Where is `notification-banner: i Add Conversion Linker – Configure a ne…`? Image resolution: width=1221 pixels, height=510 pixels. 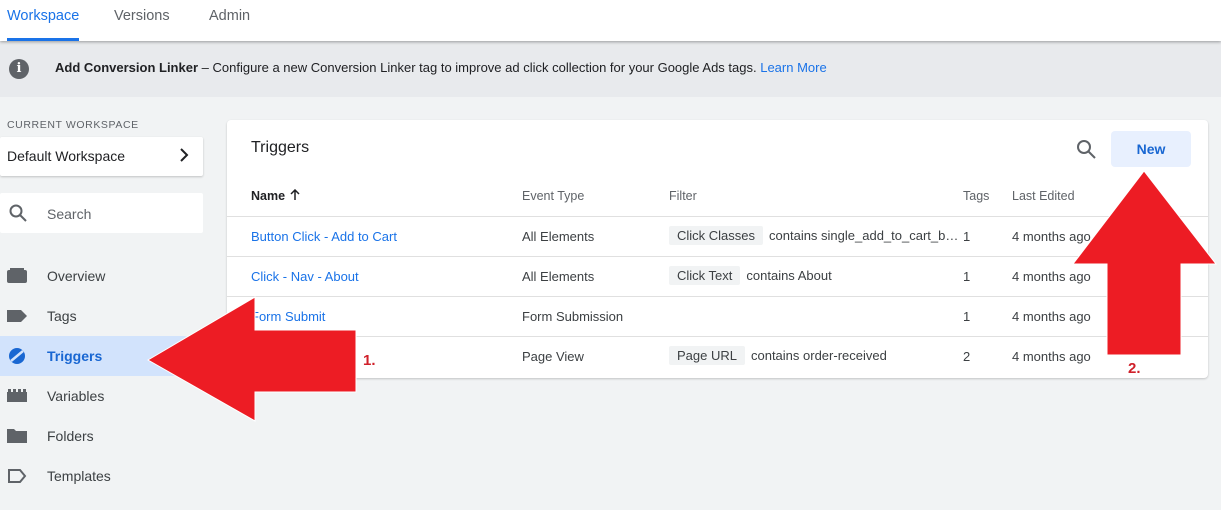
notification-banner: i Add Conversion Linker – Configure a ne… is located at coordinates (610, 69).